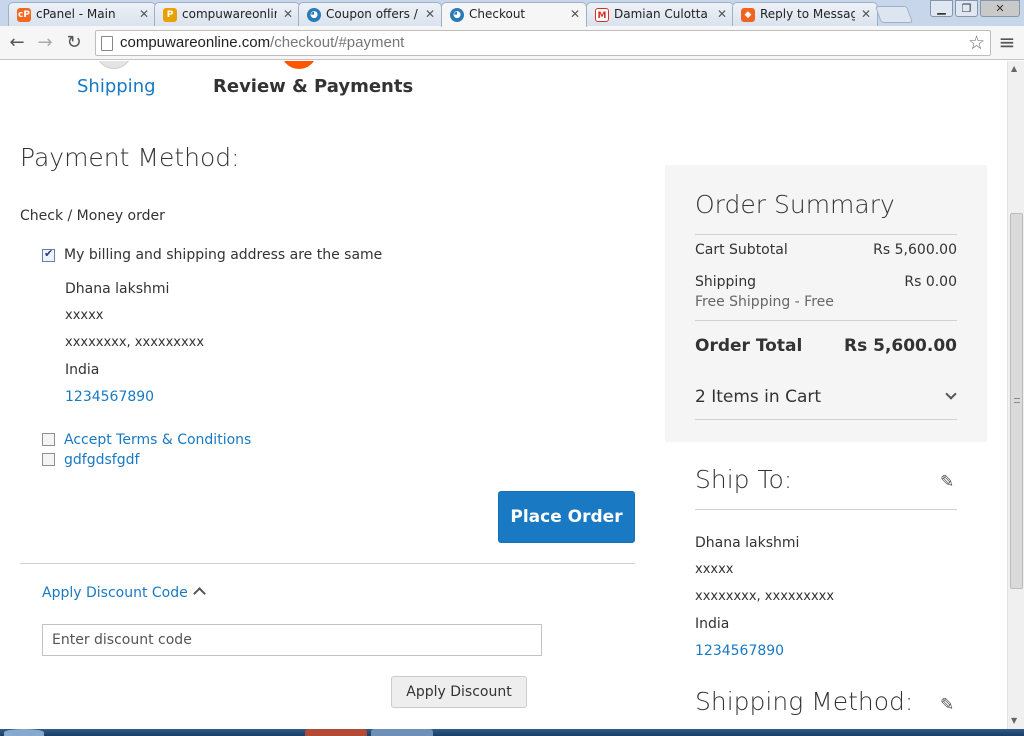 The height and width of the screenshot is (736, 1024). I want to click on url-host: compuwareonline.com, so click(195, 42).